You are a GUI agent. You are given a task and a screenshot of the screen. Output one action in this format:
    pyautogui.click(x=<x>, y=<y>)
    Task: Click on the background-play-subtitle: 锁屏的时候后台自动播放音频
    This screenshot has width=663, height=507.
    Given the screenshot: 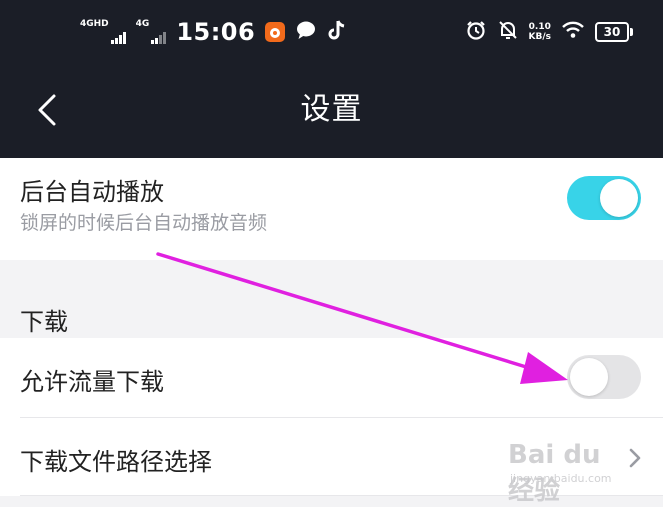 What is the action you would take?
    pyautogui.click(x=144, y=223)
    